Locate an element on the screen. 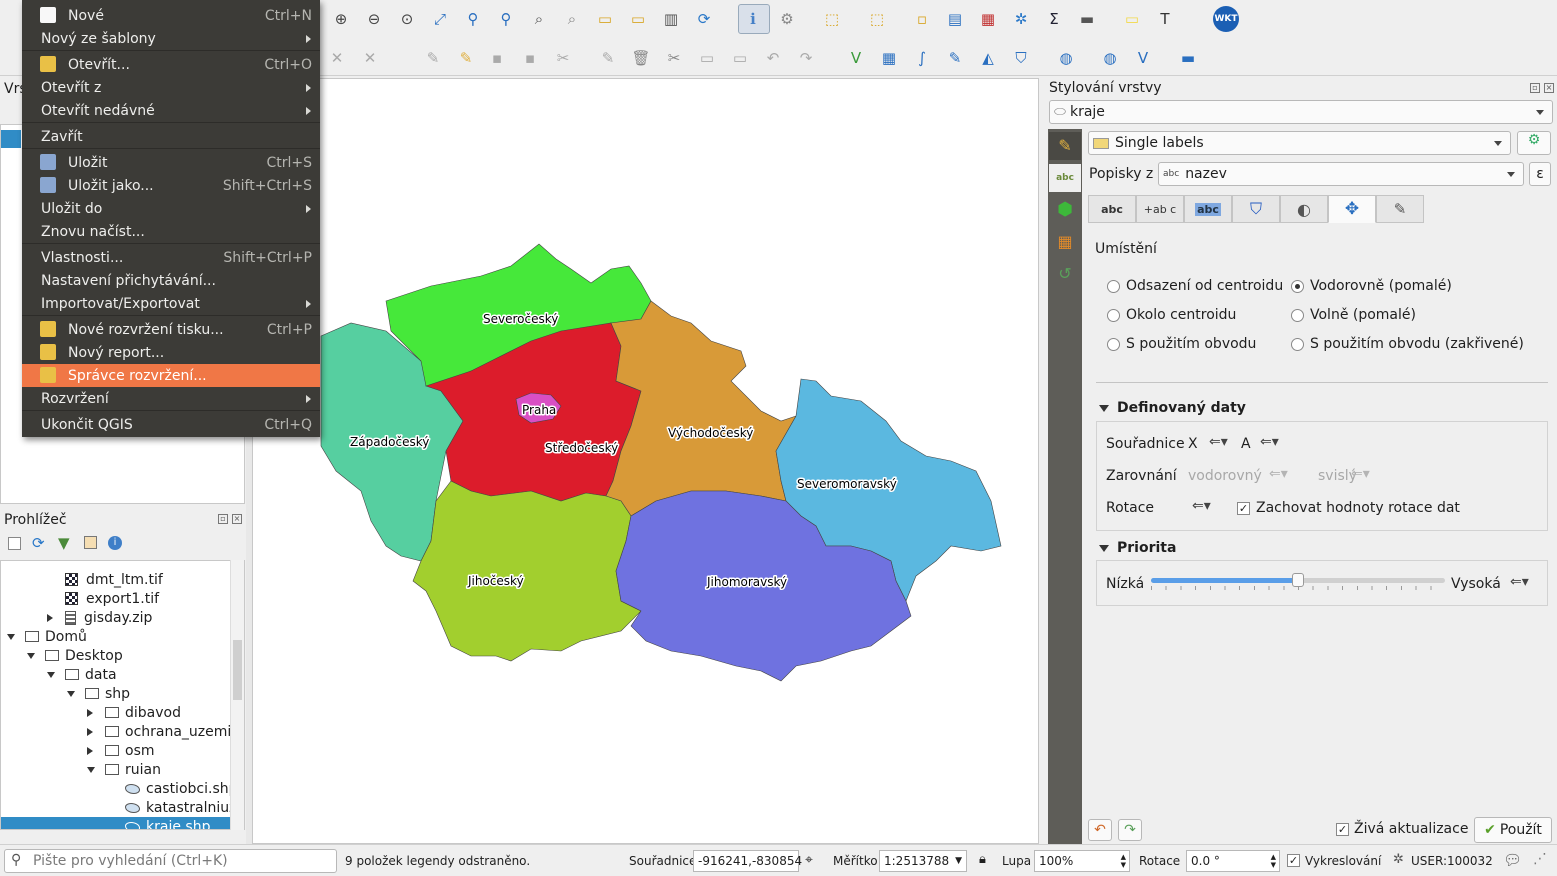  radio-horizontal is located at coordinates (1297, 286).